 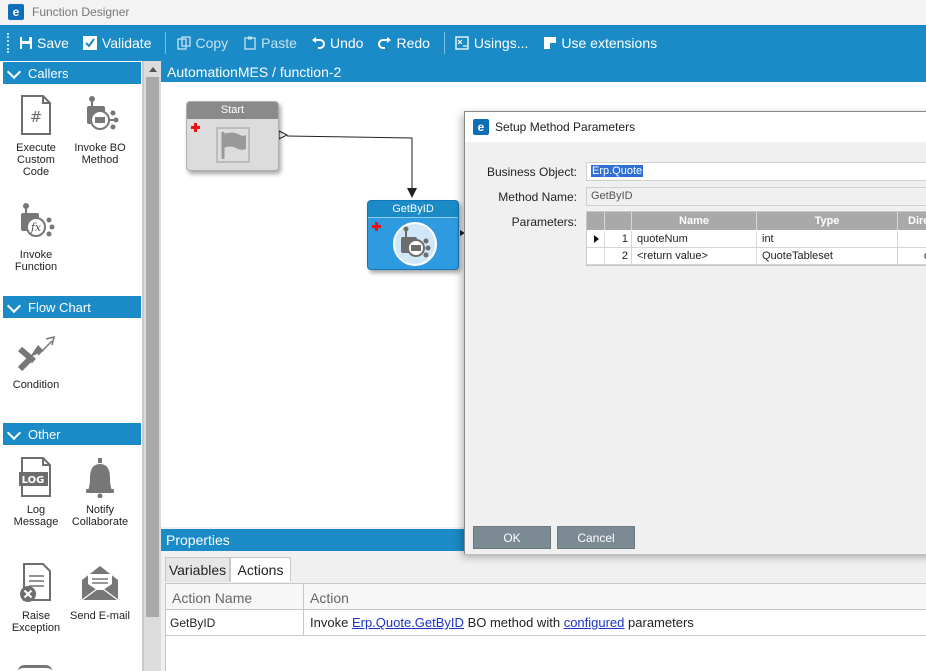 I want to click on param-index: 1, so click(x=618, y=239).